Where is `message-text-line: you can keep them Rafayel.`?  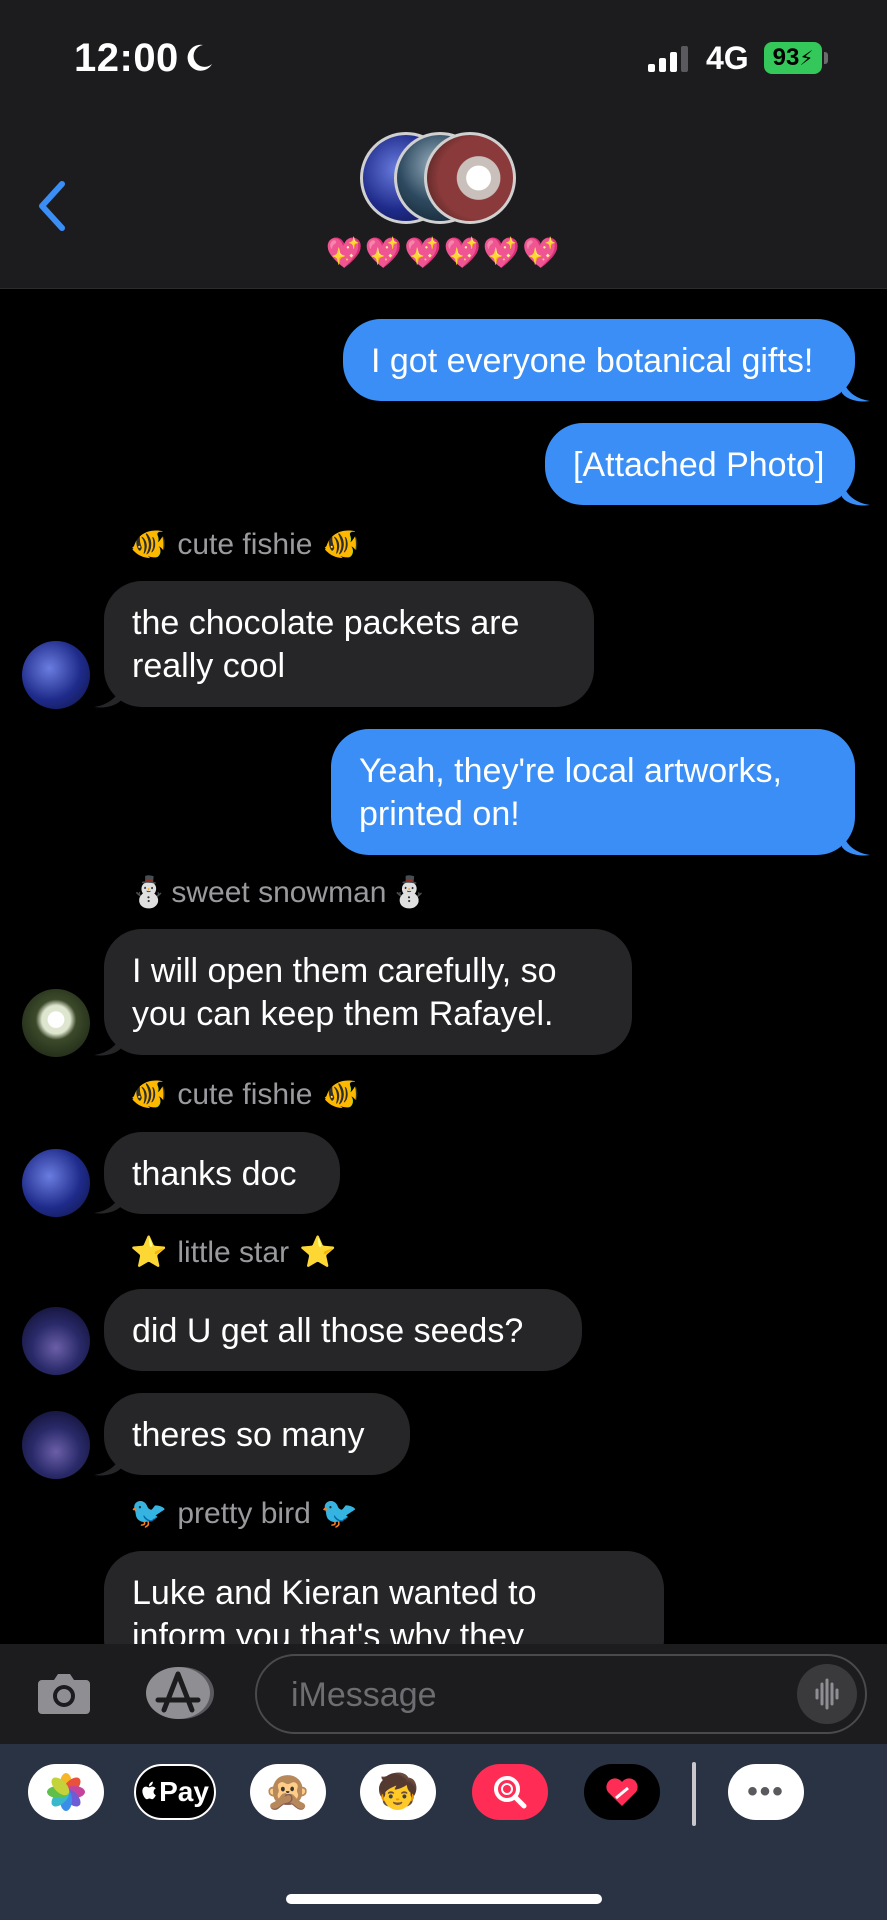
message-text-line: you can keep them Rafayel. is located at coordinates (343, 1014).